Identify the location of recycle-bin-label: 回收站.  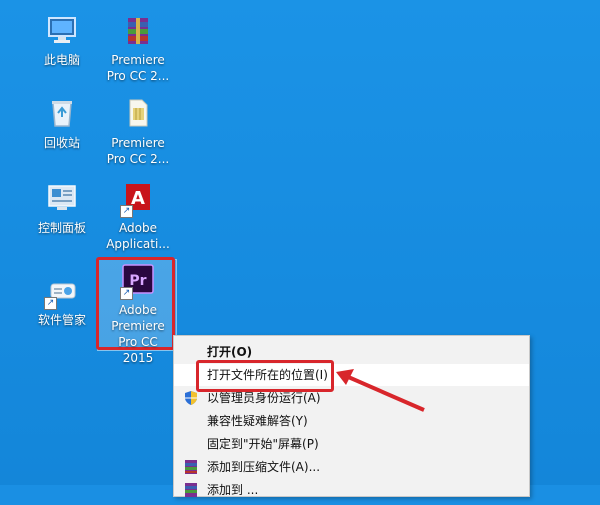
(61, 143).